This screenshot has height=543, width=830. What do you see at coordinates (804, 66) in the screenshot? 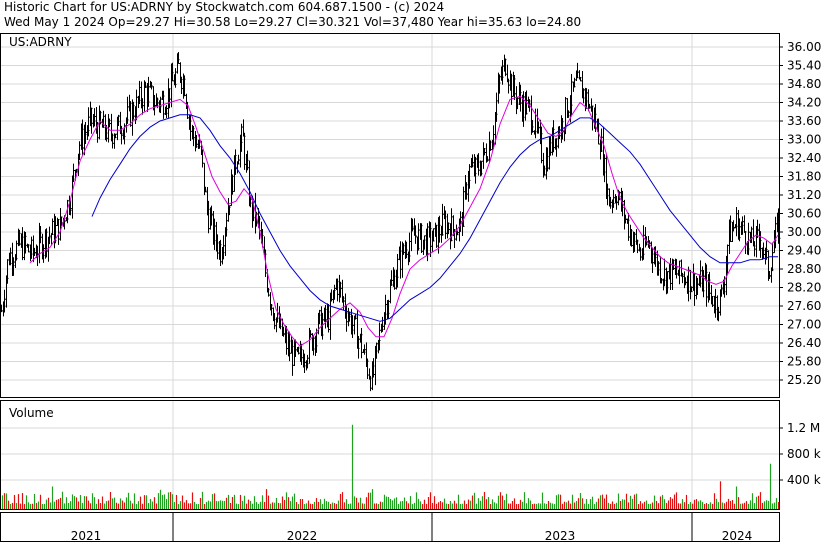
I see `price-tick-label: 35.40` at bounding box center [804, 66].